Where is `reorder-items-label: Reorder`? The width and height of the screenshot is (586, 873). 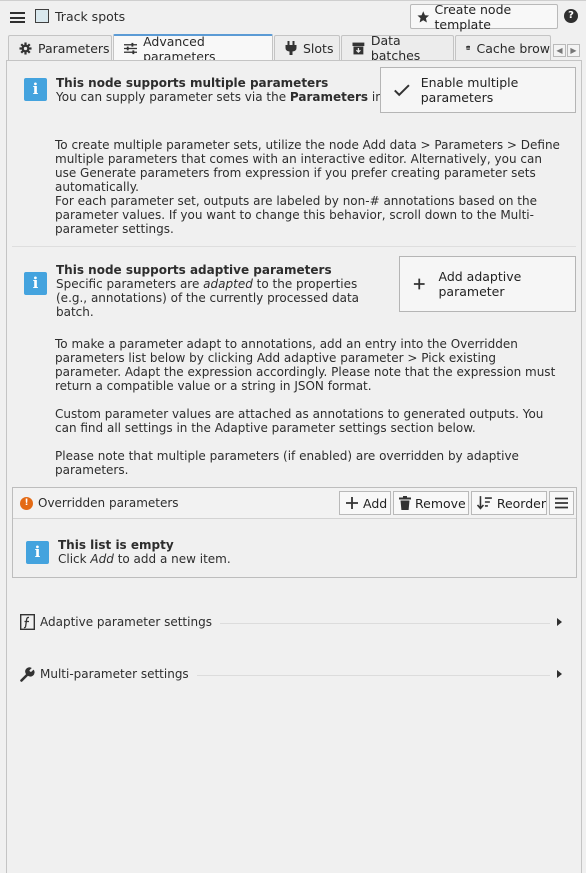
reorder-items-label: Reorder is located at coordinates (521, 503).